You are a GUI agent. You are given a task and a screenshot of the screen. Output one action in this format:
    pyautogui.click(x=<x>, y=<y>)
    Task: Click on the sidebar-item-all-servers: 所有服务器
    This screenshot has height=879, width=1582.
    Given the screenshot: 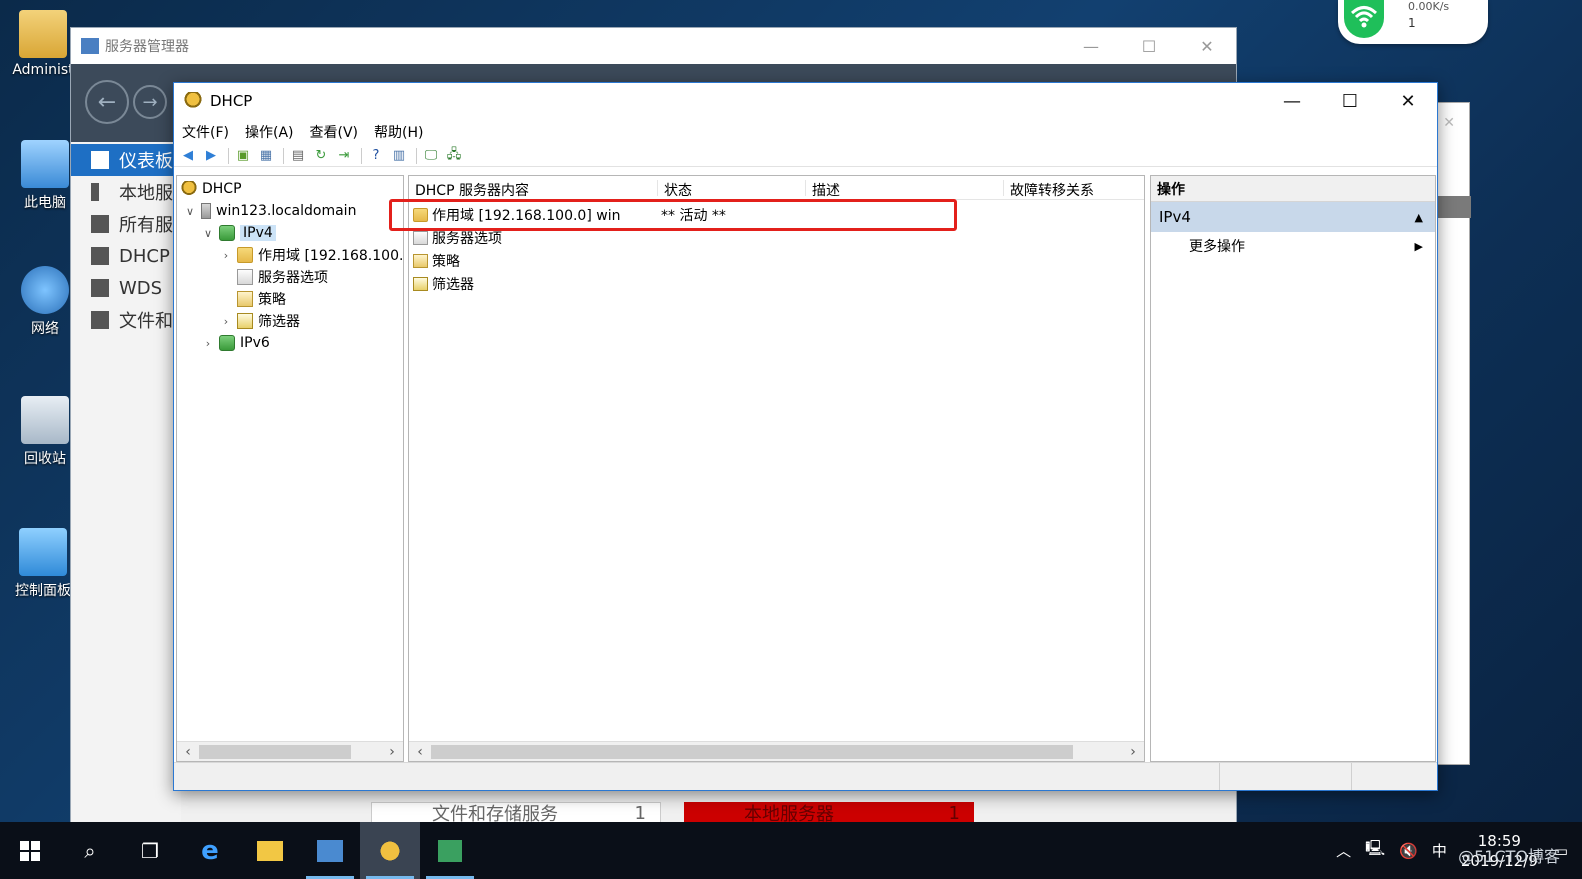 What is the action you would take?
    pyautogui.click(x=126, y=224)
    